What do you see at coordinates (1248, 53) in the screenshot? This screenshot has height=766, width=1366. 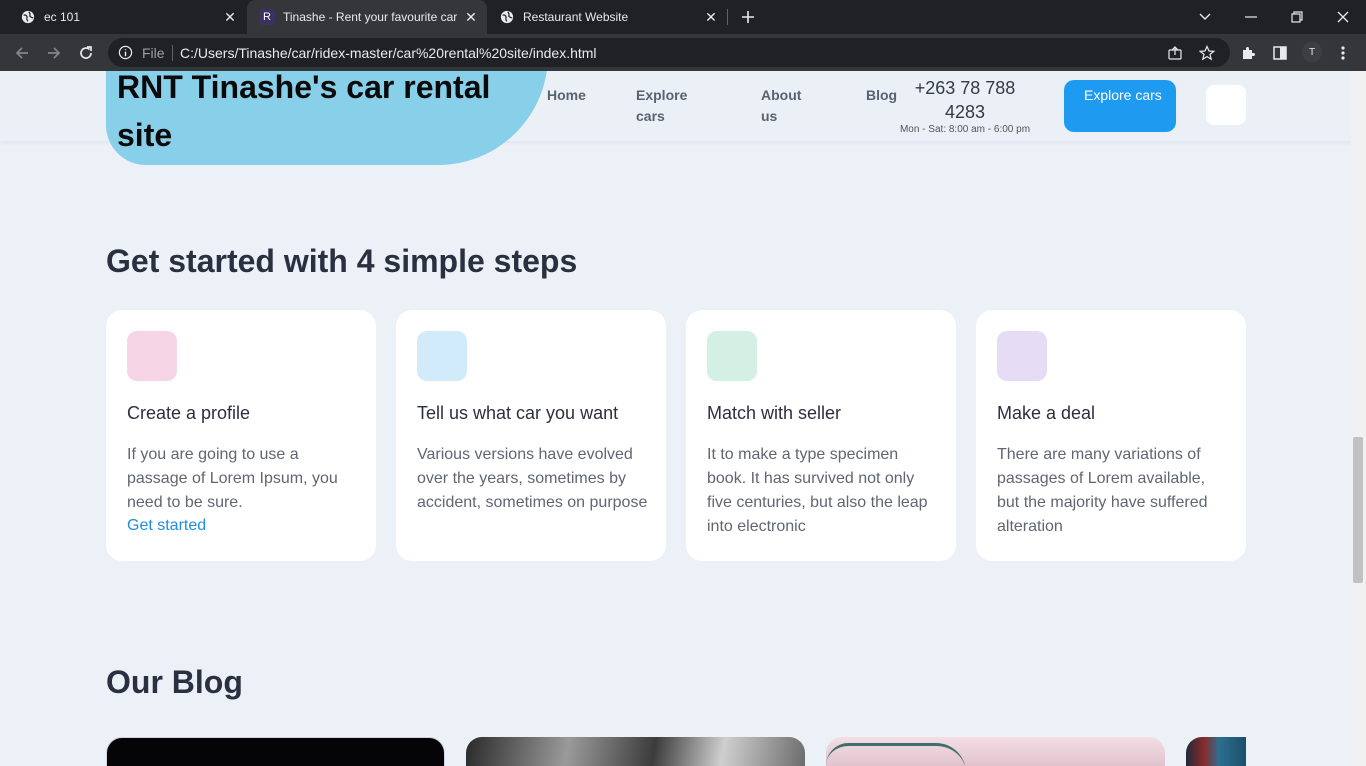 I see `extensions-puzzle-icon` at bounding box center [1248, 53].